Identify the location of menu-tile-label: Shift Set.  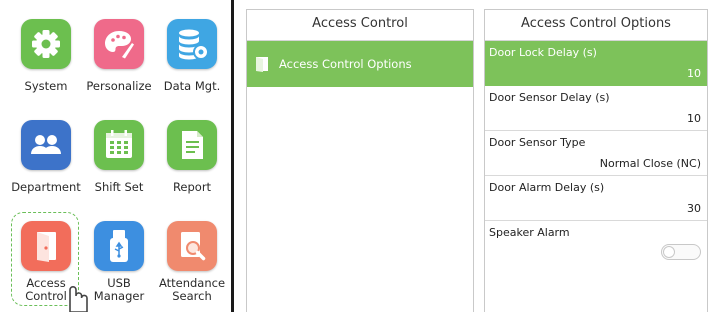
(119, 187).